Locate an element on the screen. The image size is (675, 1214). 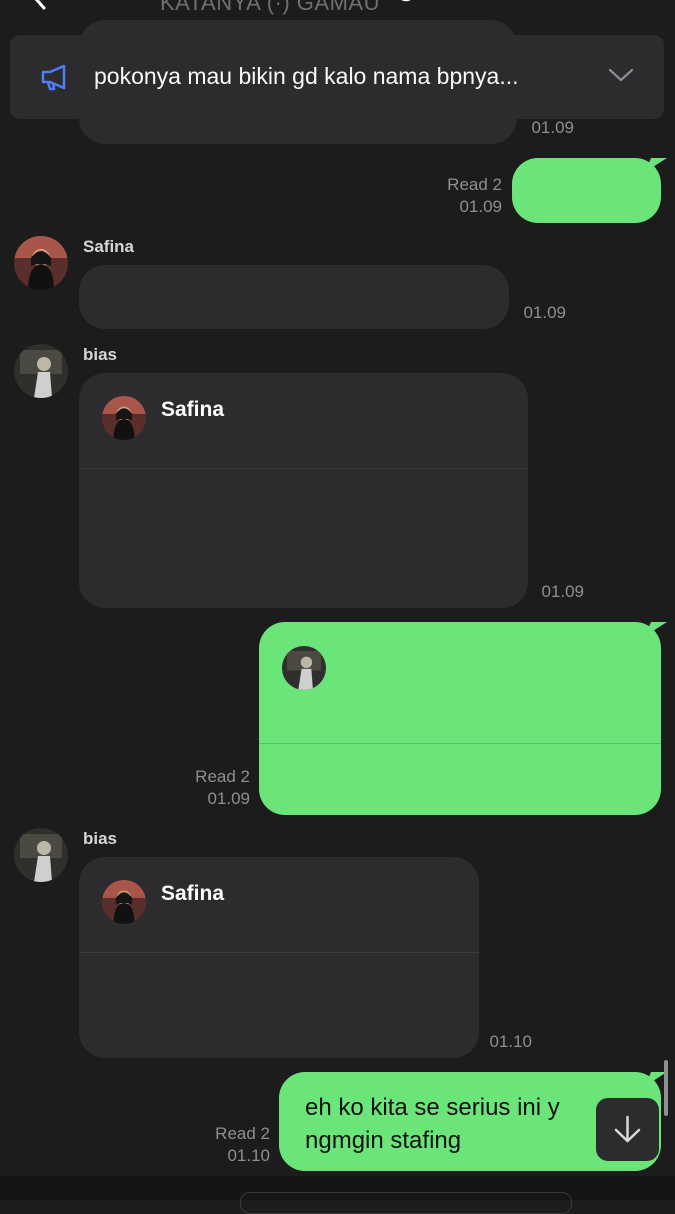
notes-icon is located at coordinates (545, 5).